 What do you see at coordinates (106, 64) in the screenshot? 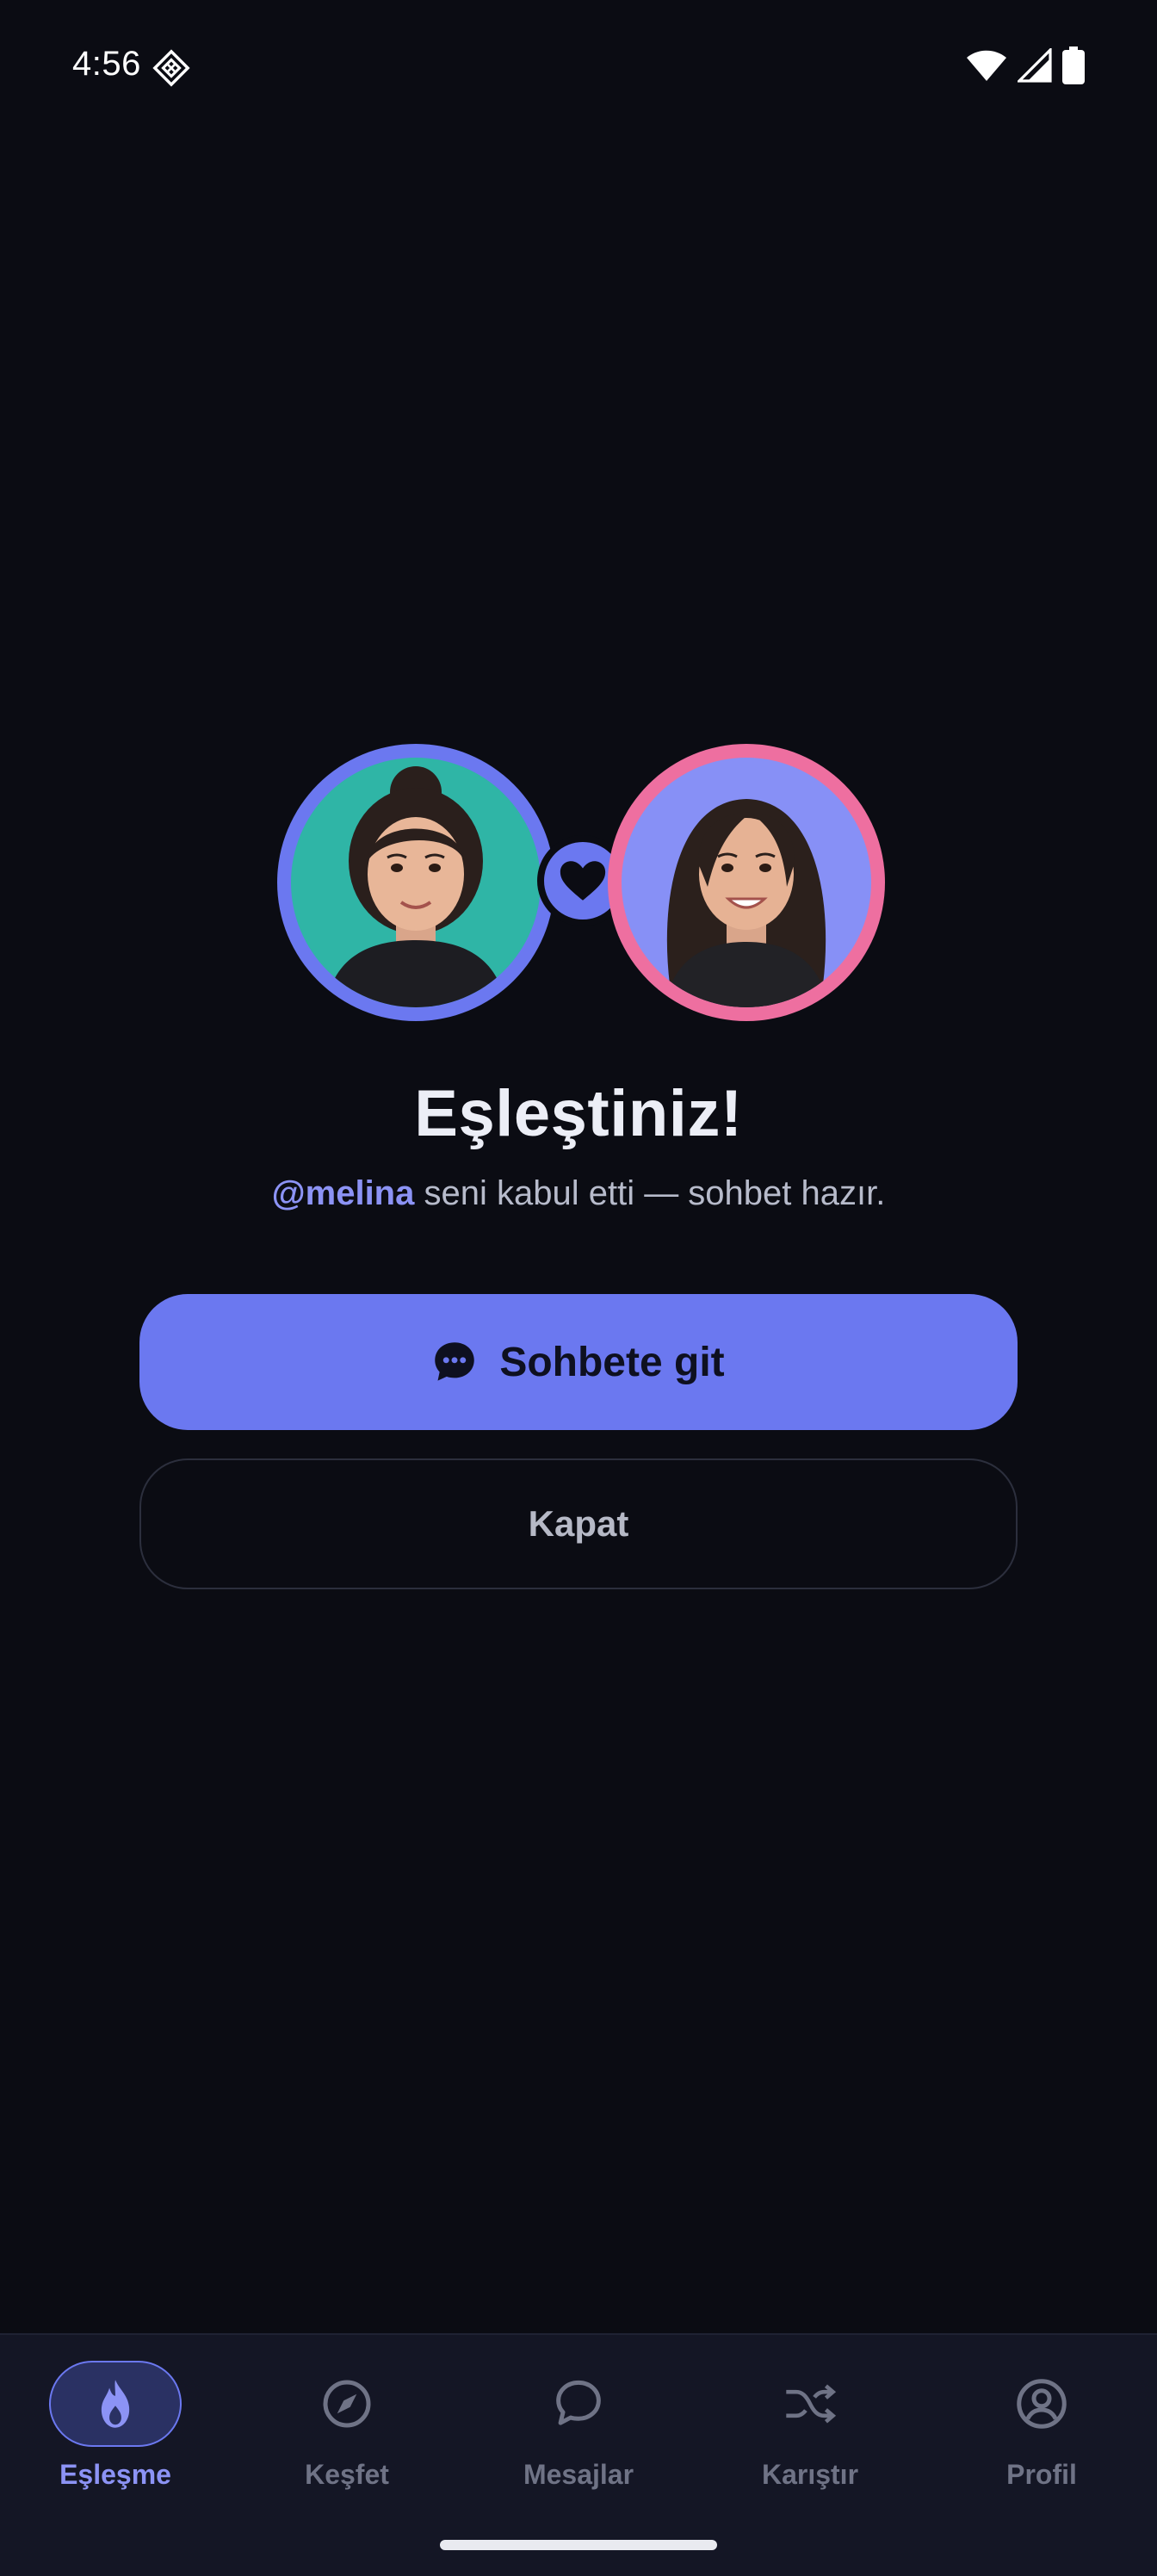
I see `status-time: 4:56` at bounding box center [106, 64].